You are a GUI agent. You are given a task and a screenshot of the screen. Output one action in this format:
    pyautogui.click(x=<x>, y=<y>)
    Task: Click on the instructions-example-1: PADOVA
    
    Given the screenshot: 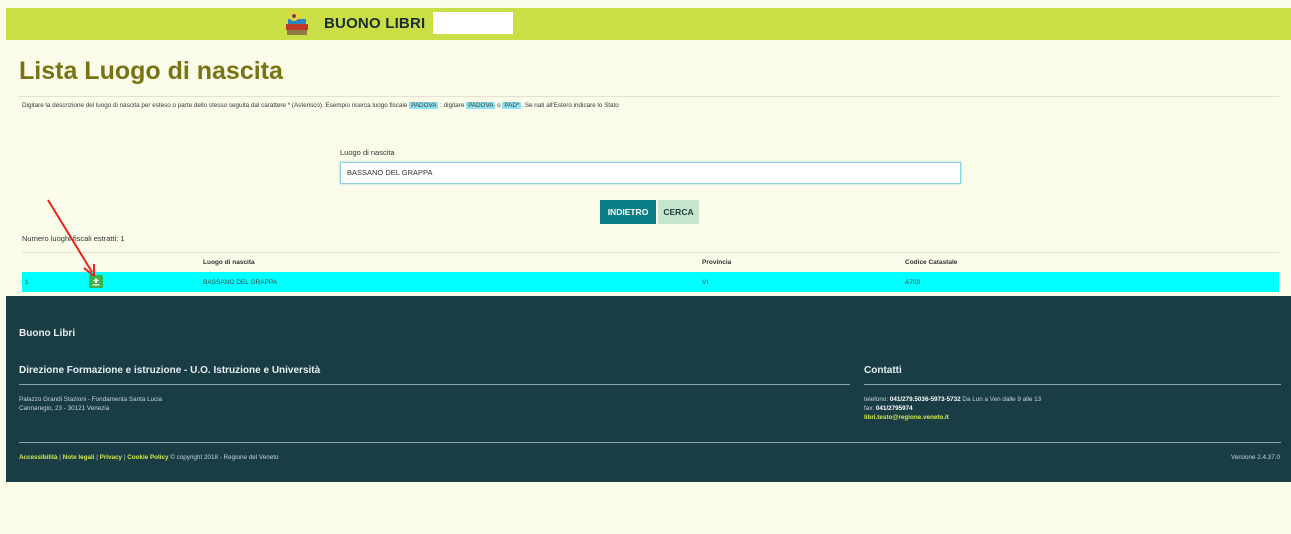 What is the action you would take?
    pyautogui.click(x=424, y=105)
    